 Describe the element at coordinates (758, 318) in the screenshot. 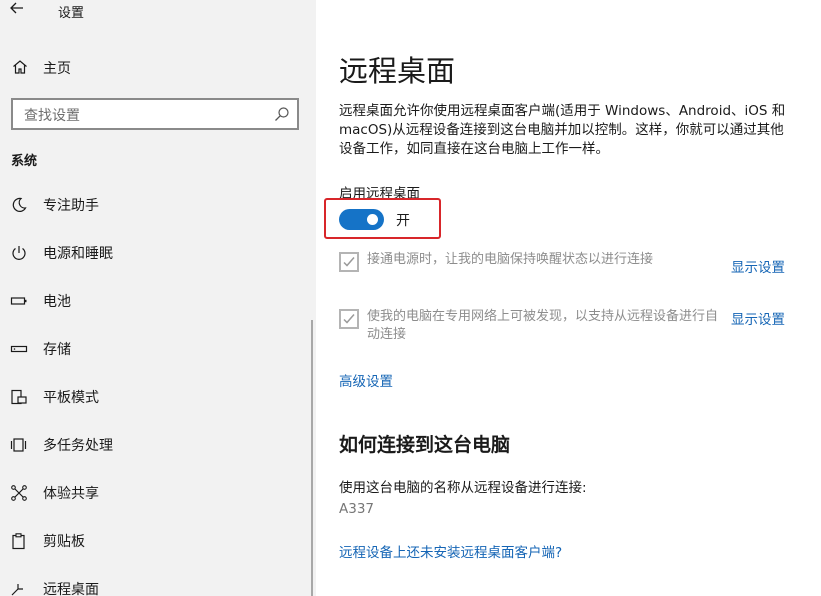

I see `discoverable-show-settings-link: 显示设置` at that location.